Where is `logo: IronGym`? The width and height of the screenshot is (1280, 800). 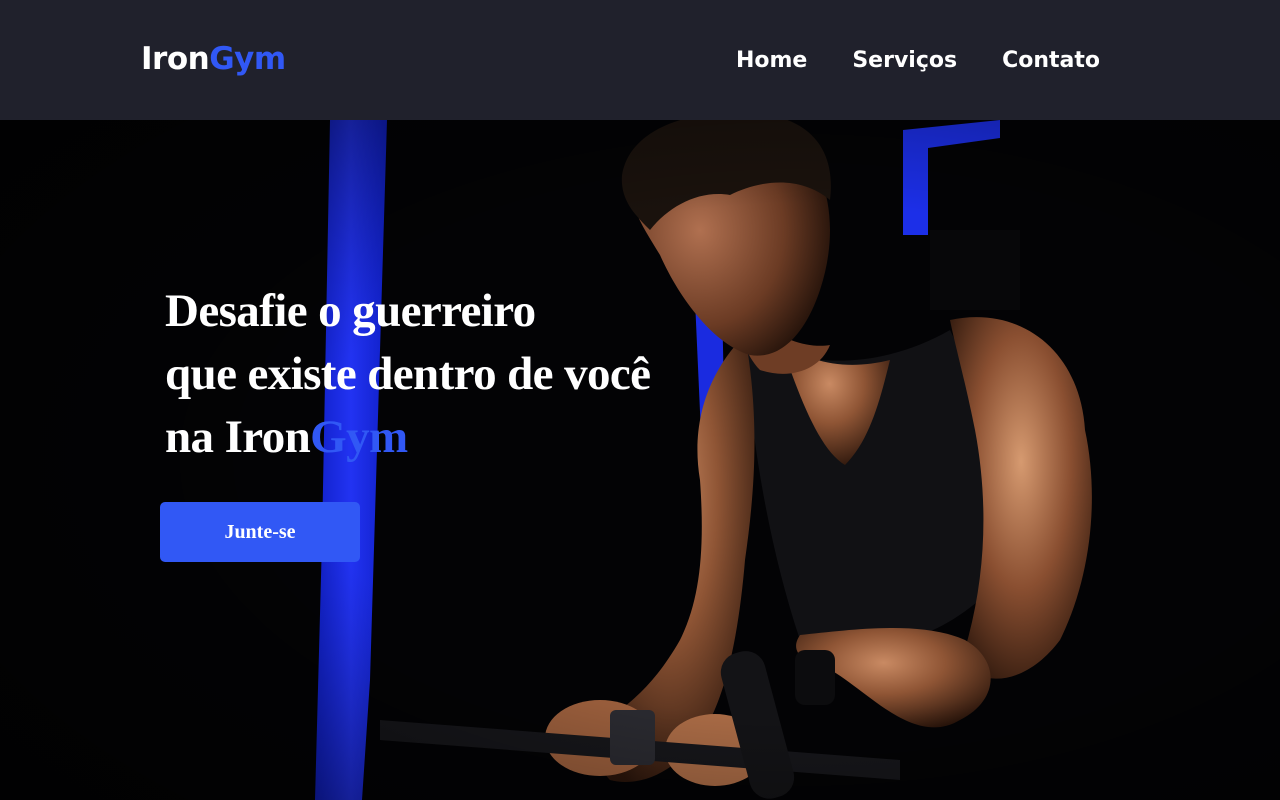
logo: IronGym is located at coordinates (213, 59).